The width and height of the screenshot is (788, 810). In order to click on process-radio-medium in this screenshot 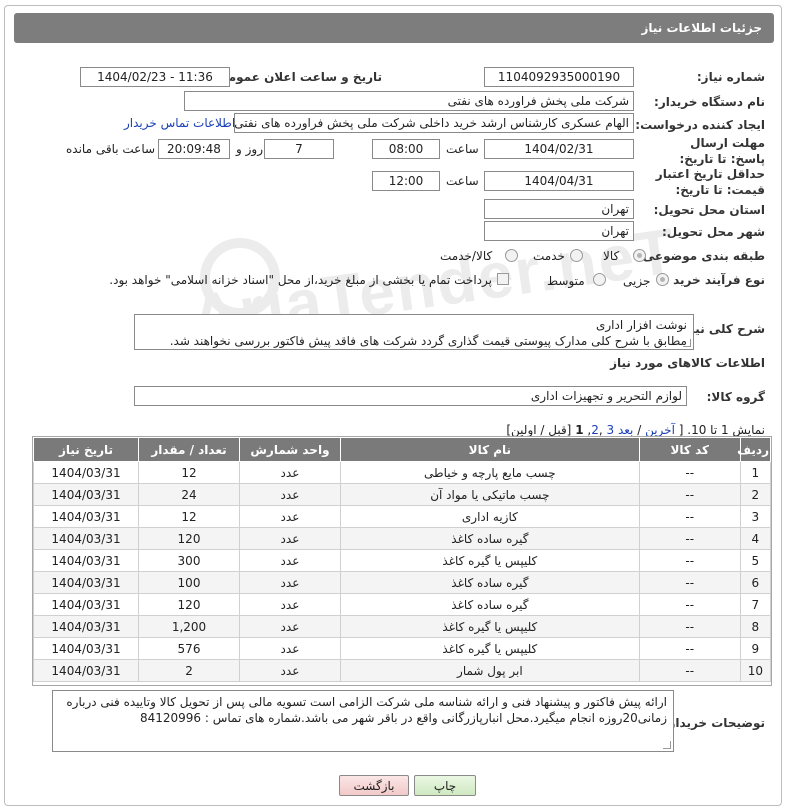, I will do `click(599, 279)`.